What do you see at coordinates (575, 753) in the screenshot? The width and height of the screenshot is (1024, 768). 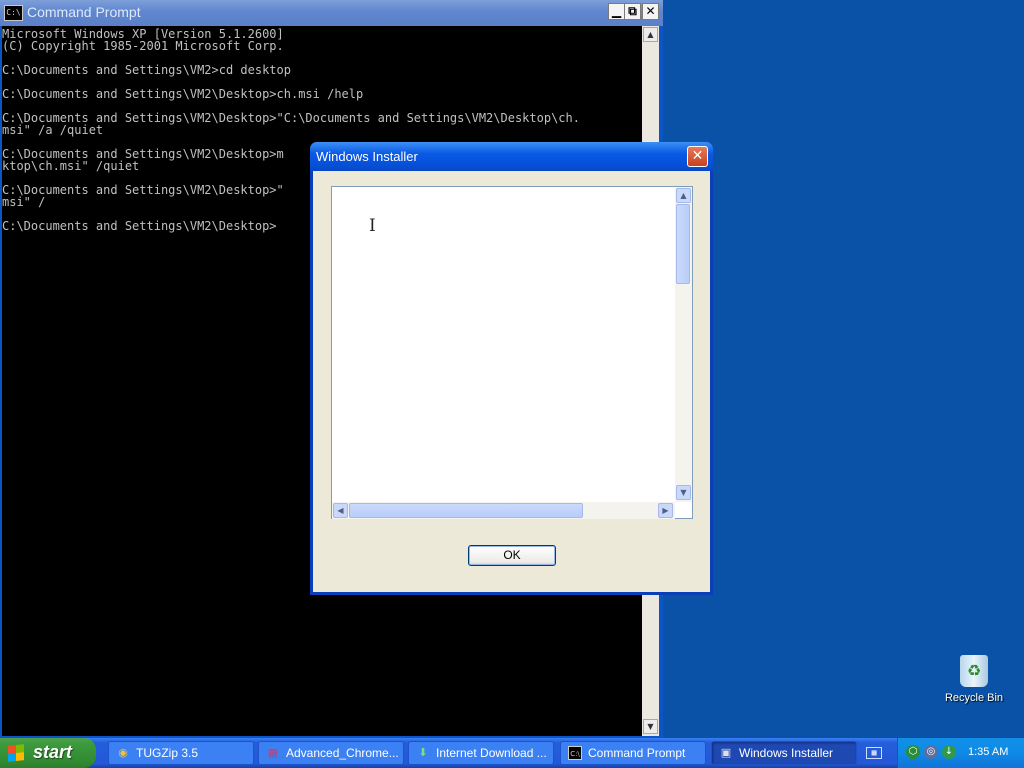 I see `cmd-icon: C:\` at bounding box center [575, 753].